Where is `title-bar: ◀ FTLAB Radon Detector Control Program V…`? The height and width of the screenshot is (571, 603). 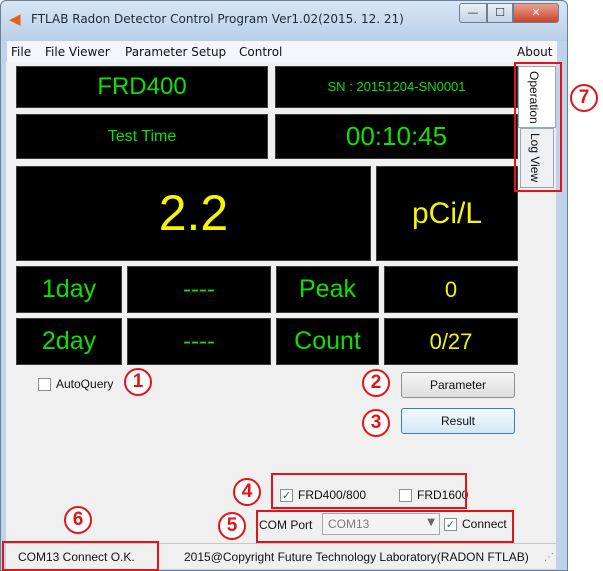 title-bar: ◀ FTLAB Radon Detector Control Program V… is located at coordinates (284, 21).